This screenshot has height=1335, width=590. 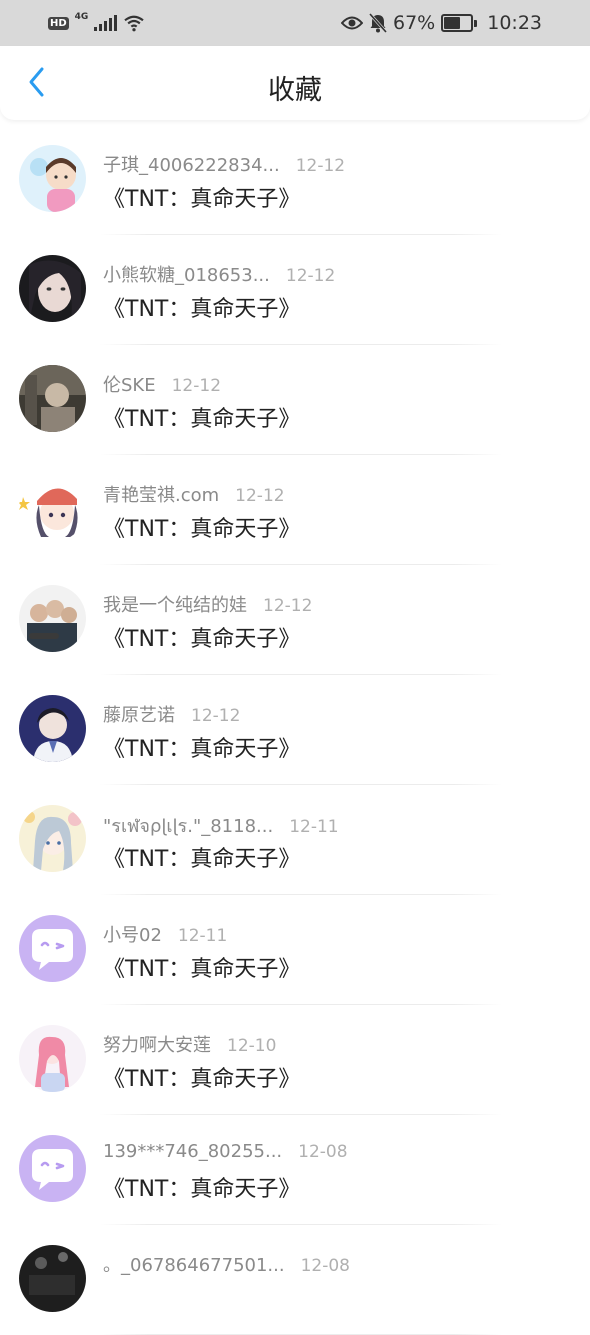 What do you see at coordinates (252, 1046) in the screenshot?
I see `date: 12-10` at bounding box center [252, 1046].